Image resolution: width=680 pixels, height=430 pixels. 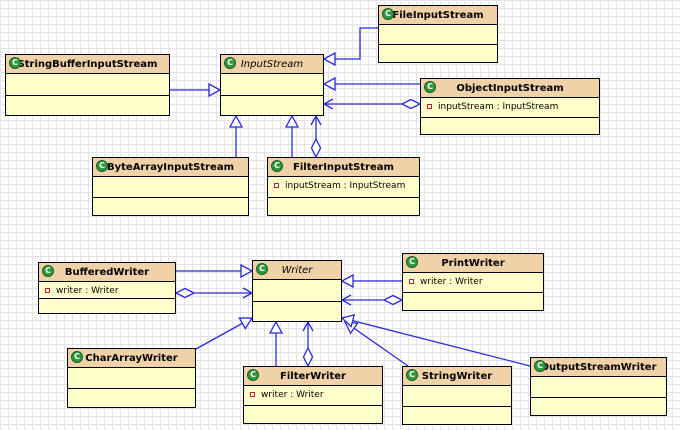 I want to click on edge-line, so click(x=436, y=342).